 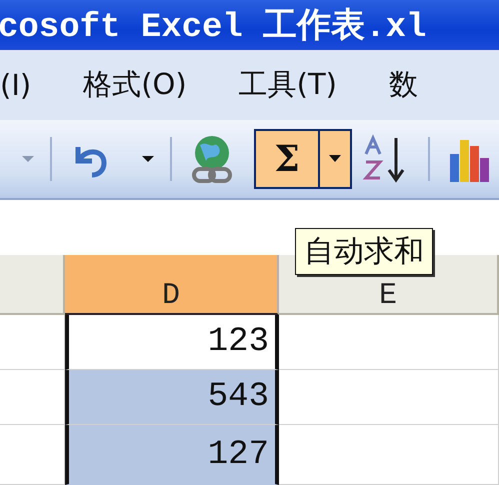 I want to click on column-header, so click(x=32, y=285).